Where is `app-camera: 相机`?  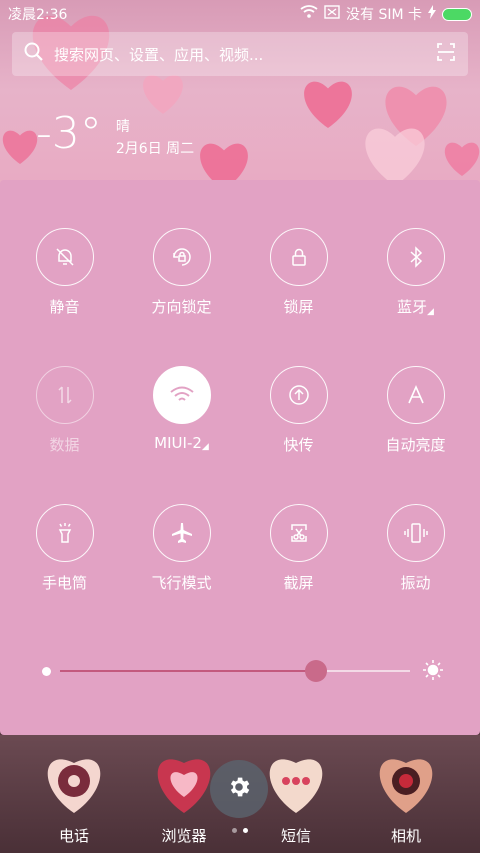 app-camera: 相机 is located at coordinates (406, 794).